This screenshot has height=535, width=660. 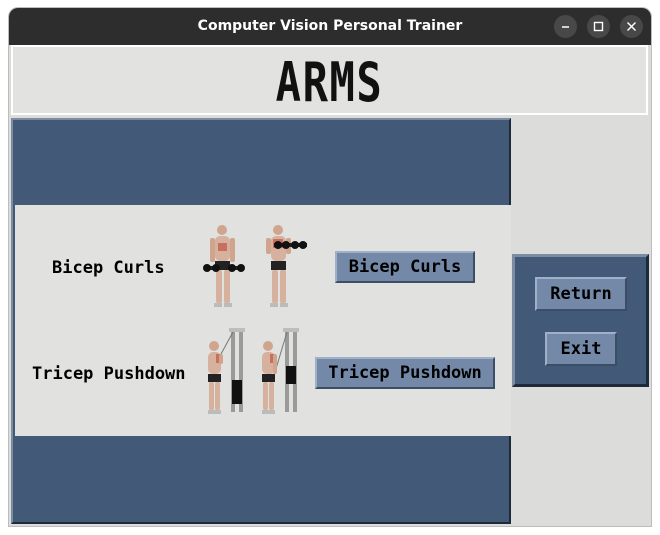 I want to click on bicep-curls-button: Bicep Curls, so click(x=405, y=267).